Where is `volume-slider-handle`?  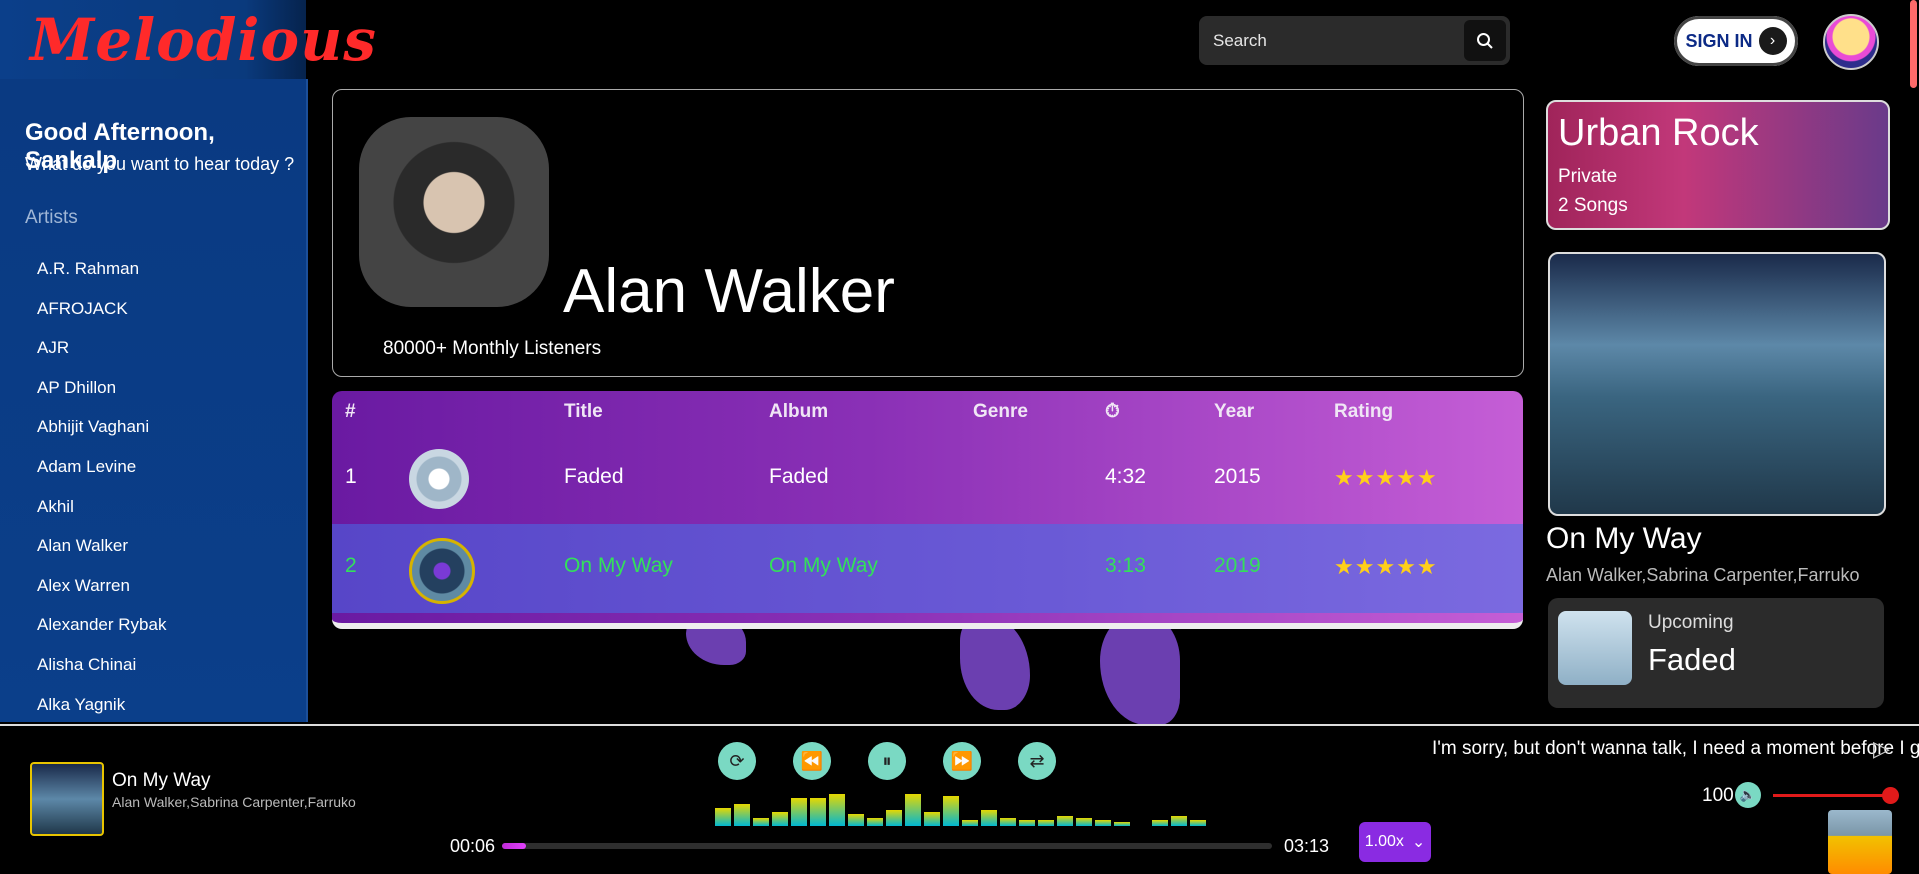
volume-slider-handle is located at coordinates (1890, 795).